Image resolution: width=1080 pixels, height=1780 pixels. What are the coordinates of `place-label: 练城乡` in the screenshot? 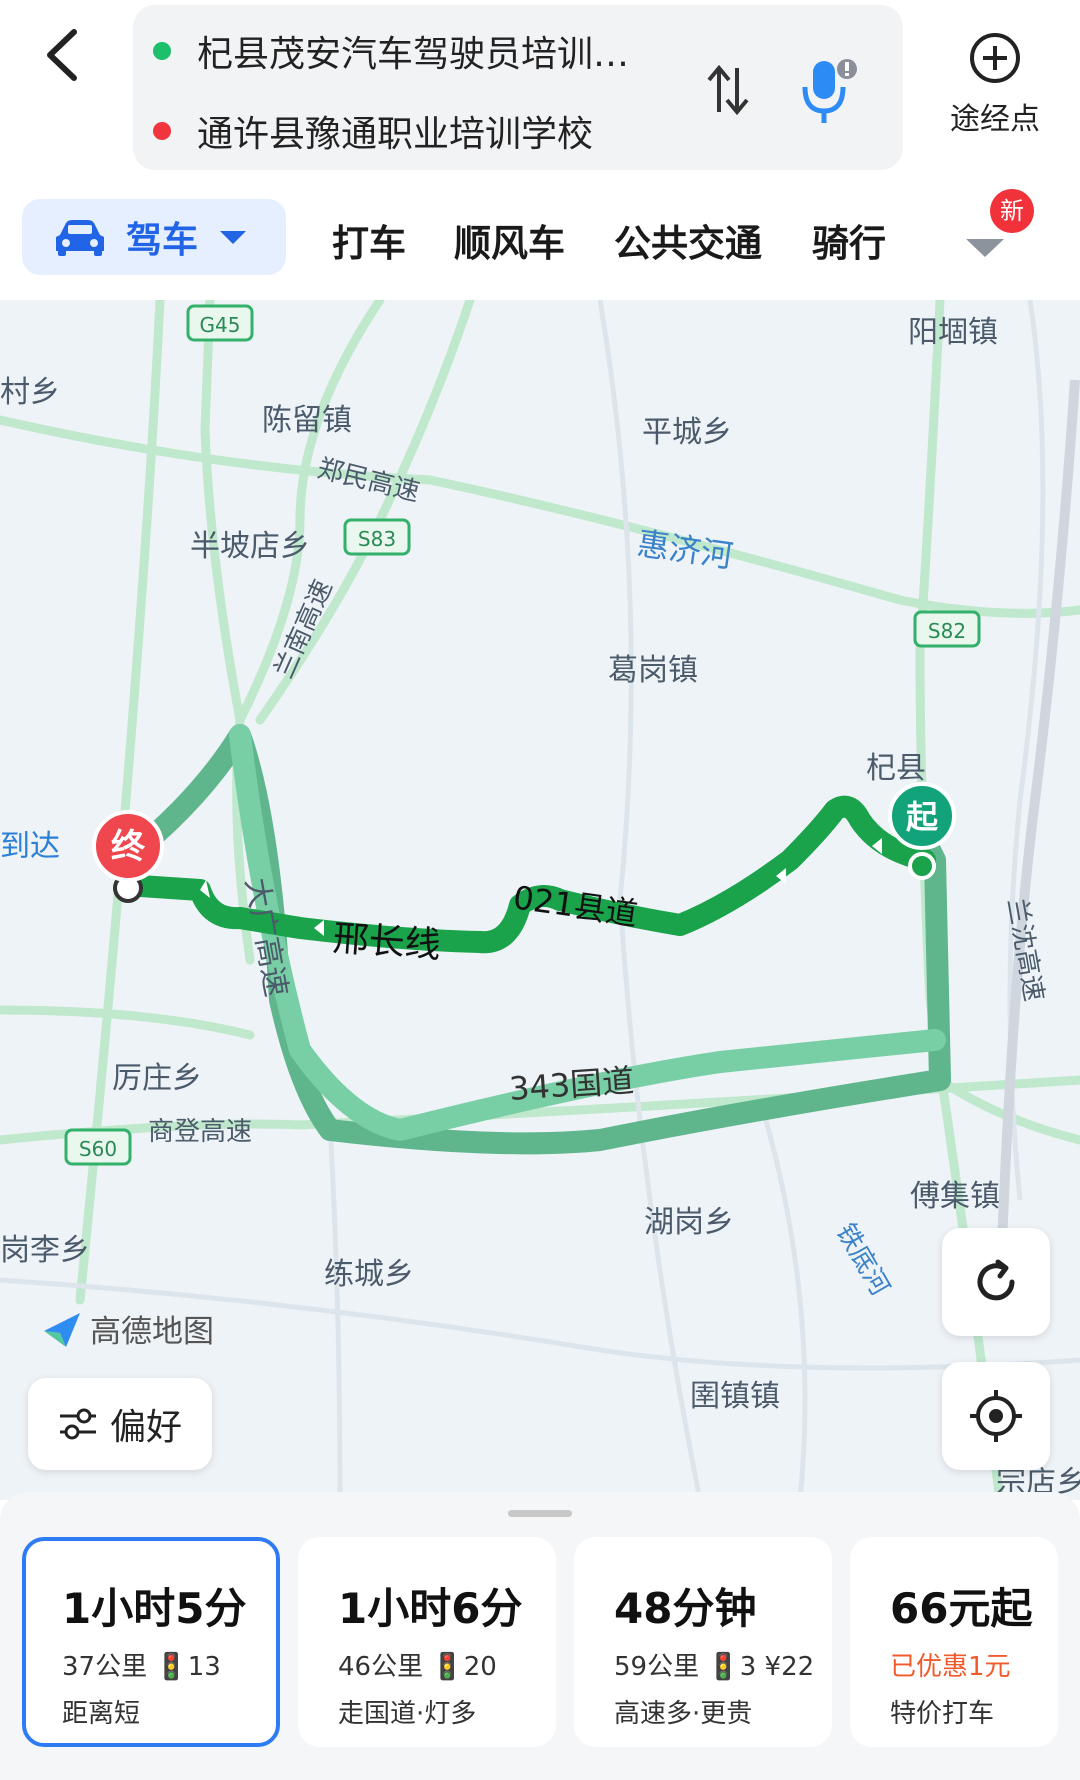 It's located at (369, 1274).